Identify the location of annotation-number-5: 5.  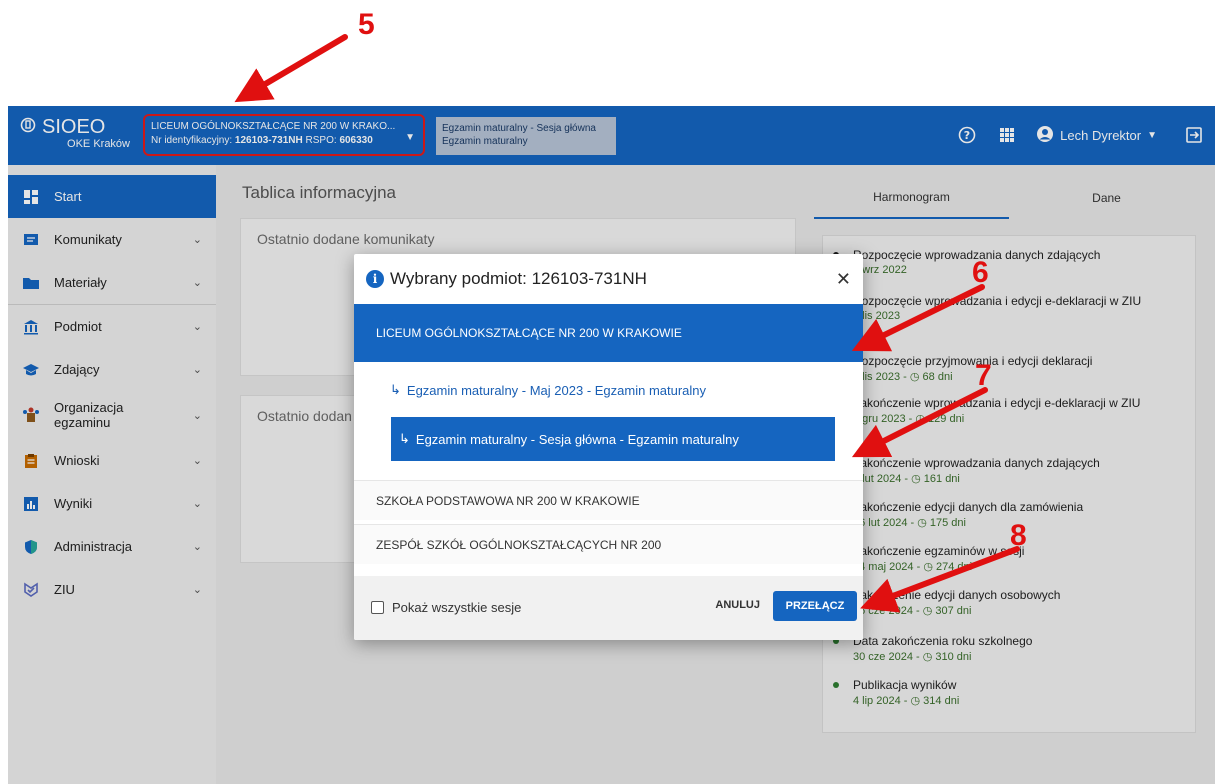
(366, 24).